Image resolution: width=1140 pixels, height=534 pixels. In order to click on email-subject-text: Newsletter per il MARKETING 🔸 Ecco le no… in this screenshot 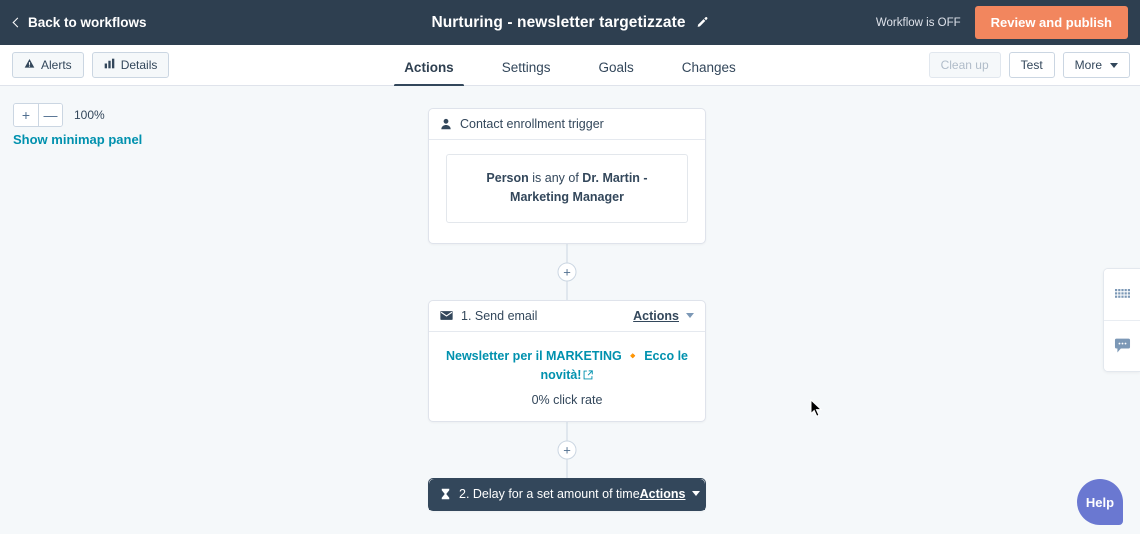, I will do `click(566, 365)`.